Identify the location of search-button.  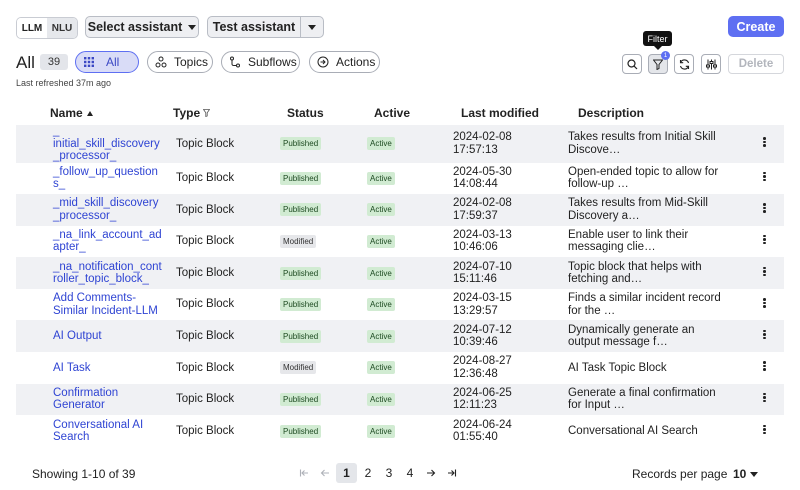
(632, 64).